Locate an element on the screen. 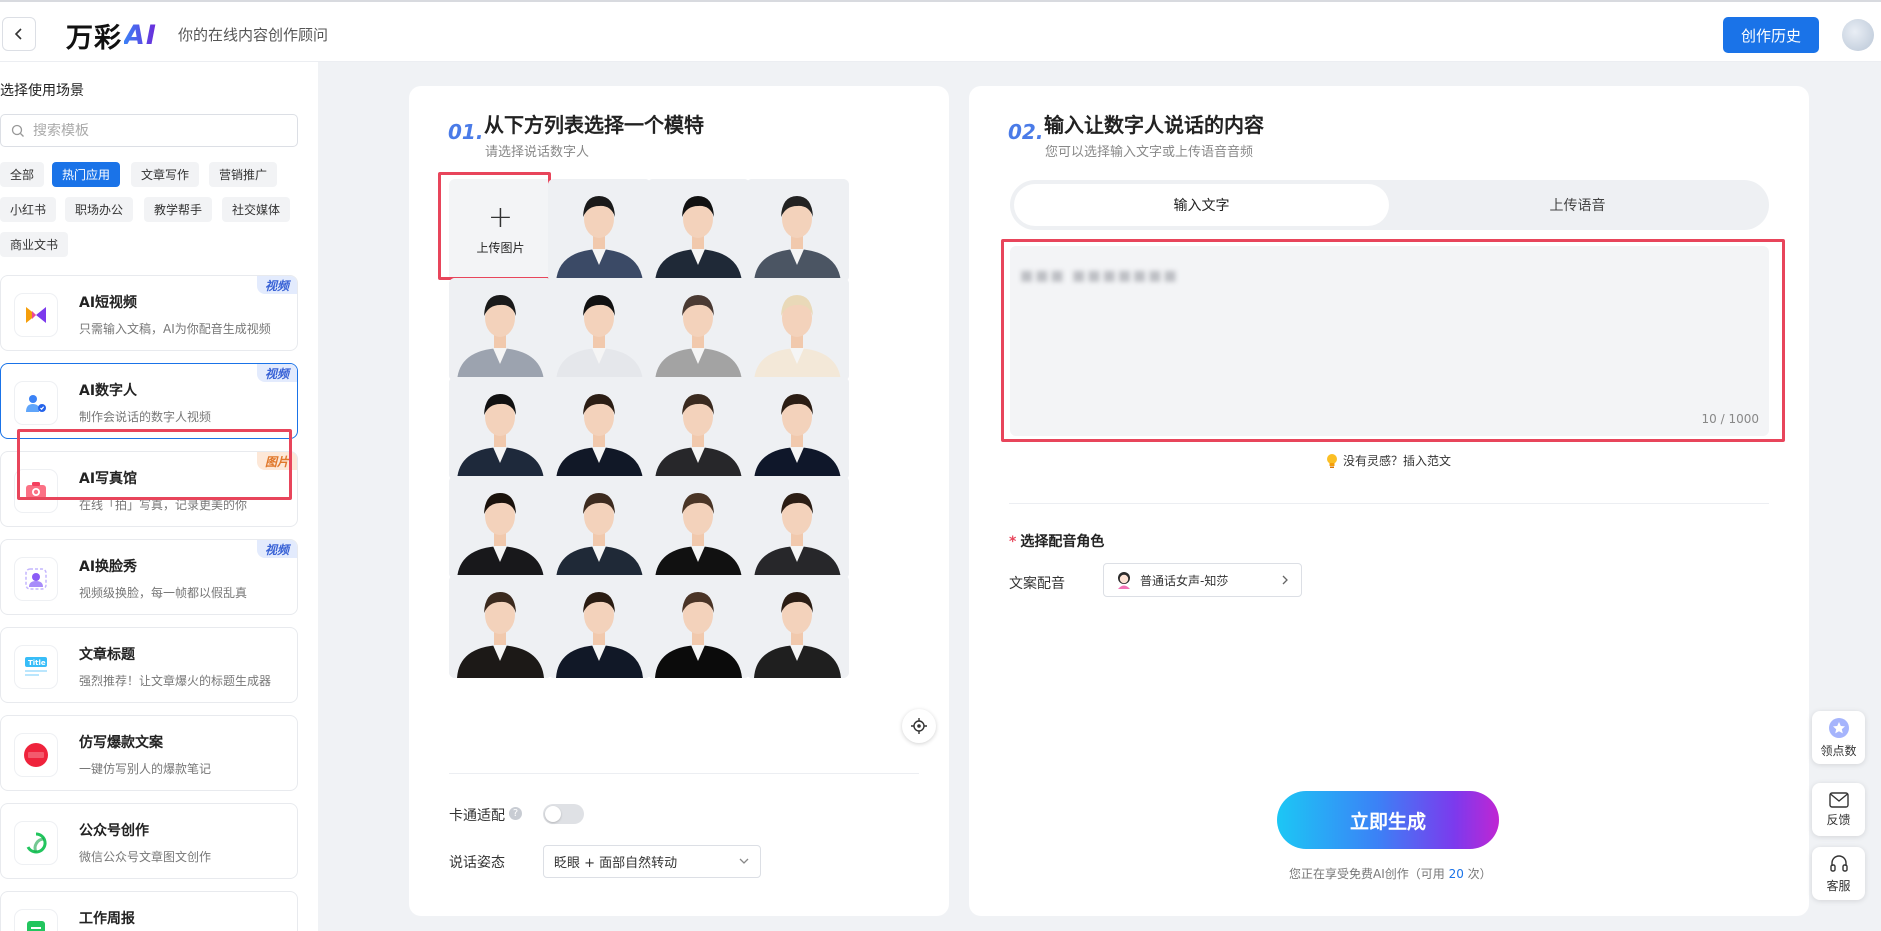 The width and height of the screenshot is (1881, 931). get-points-button: 领点数 is located at coordinates (1838, 737).